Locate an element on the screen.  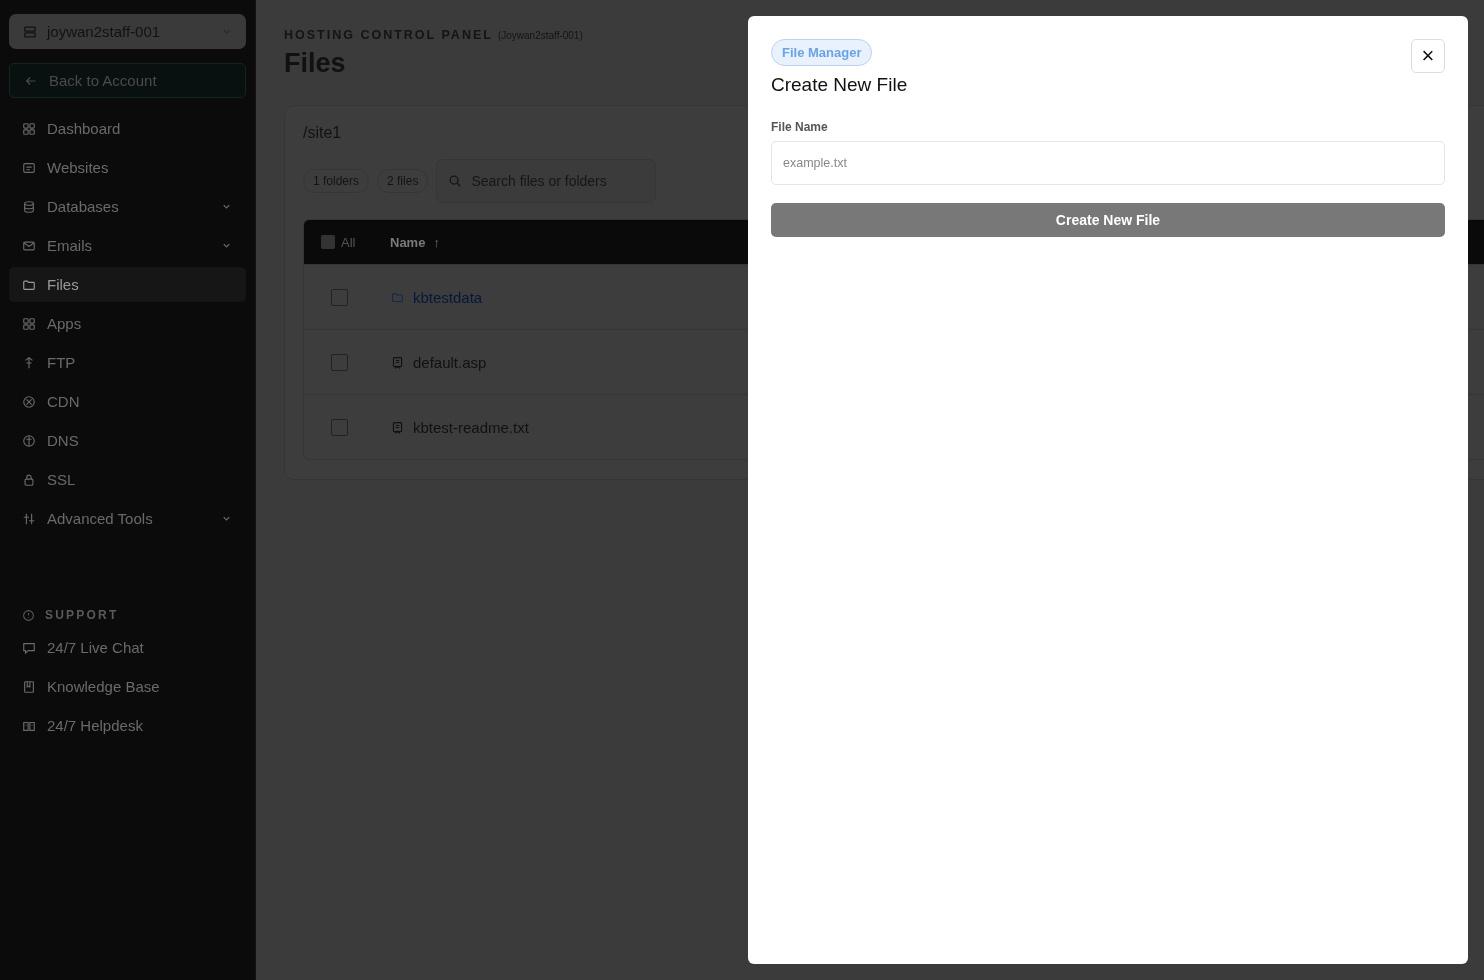
file-manager-badge: File Manager is located at coordinates (822, 52).